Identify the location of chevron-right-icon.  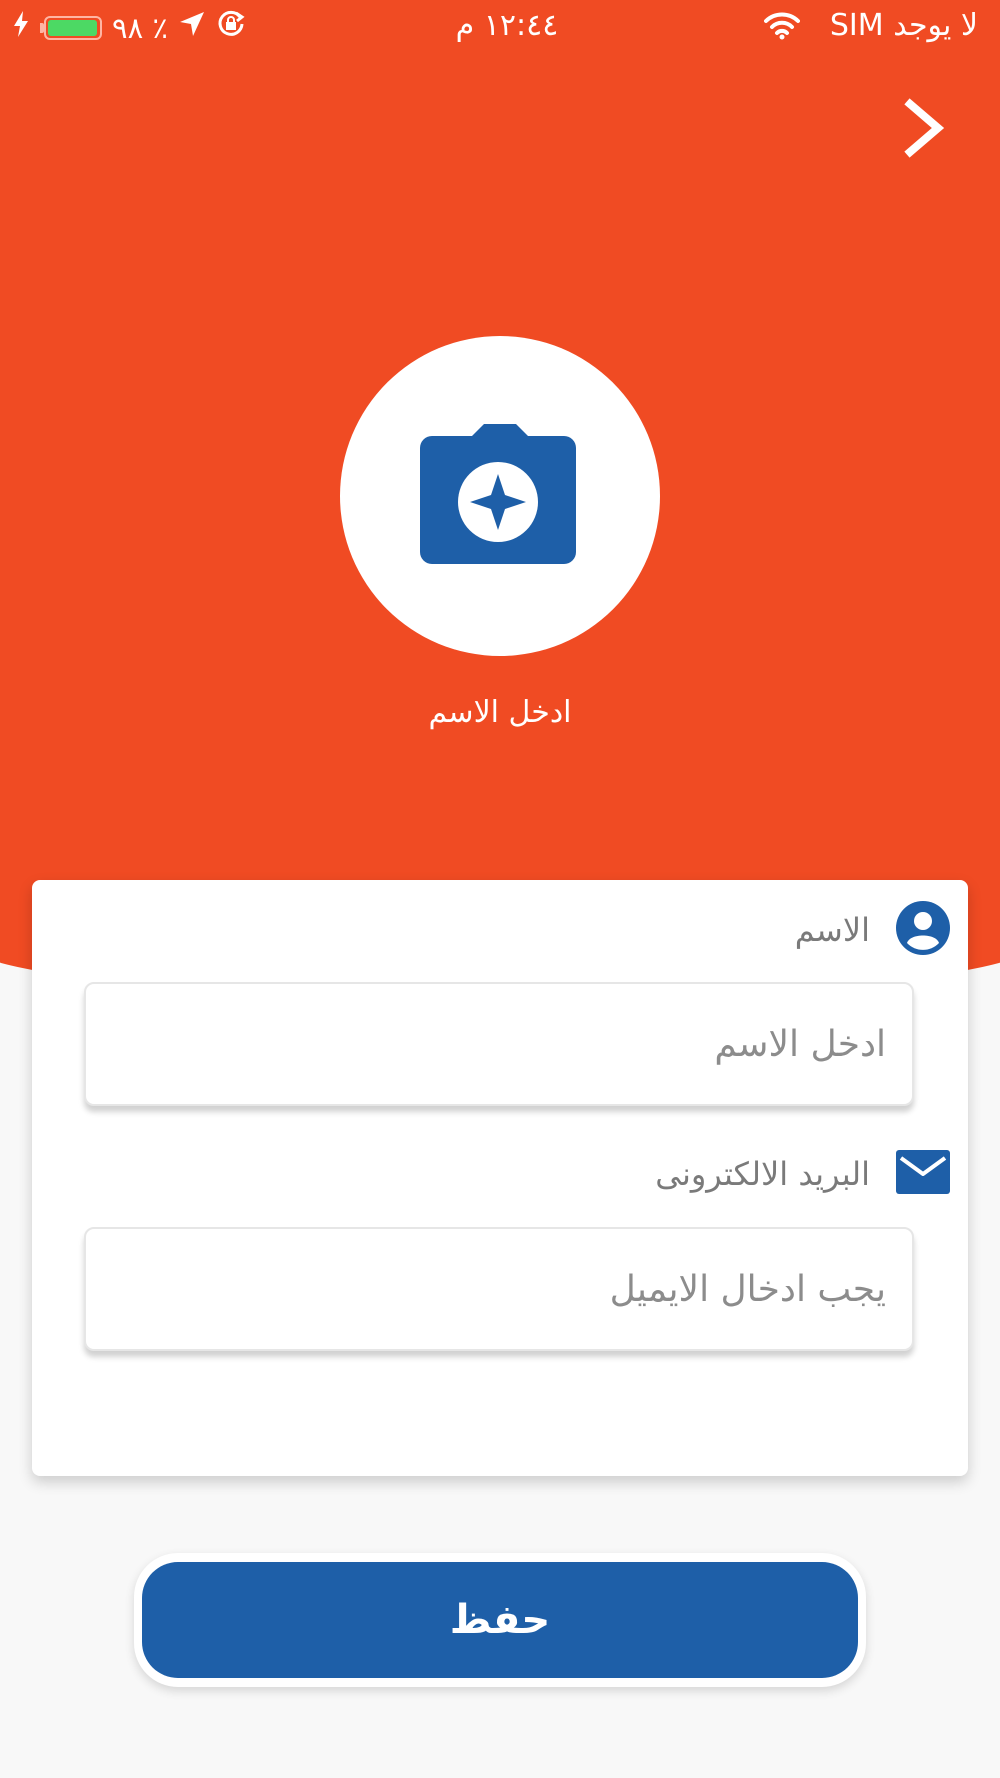
(927, 130).